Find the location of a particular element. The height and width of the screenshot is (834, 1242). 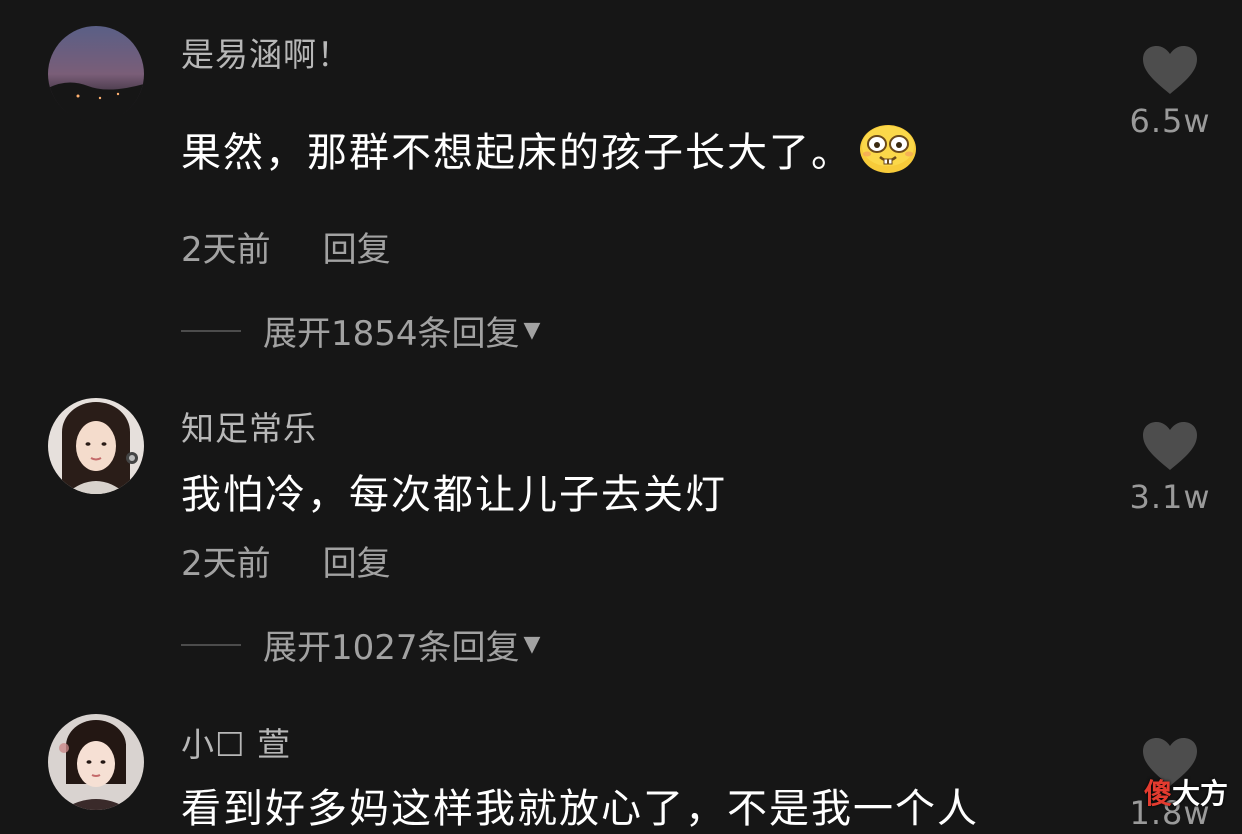

expand-replies-button: 展开1027条回复 ▼ is located at coordinates (360, 644).